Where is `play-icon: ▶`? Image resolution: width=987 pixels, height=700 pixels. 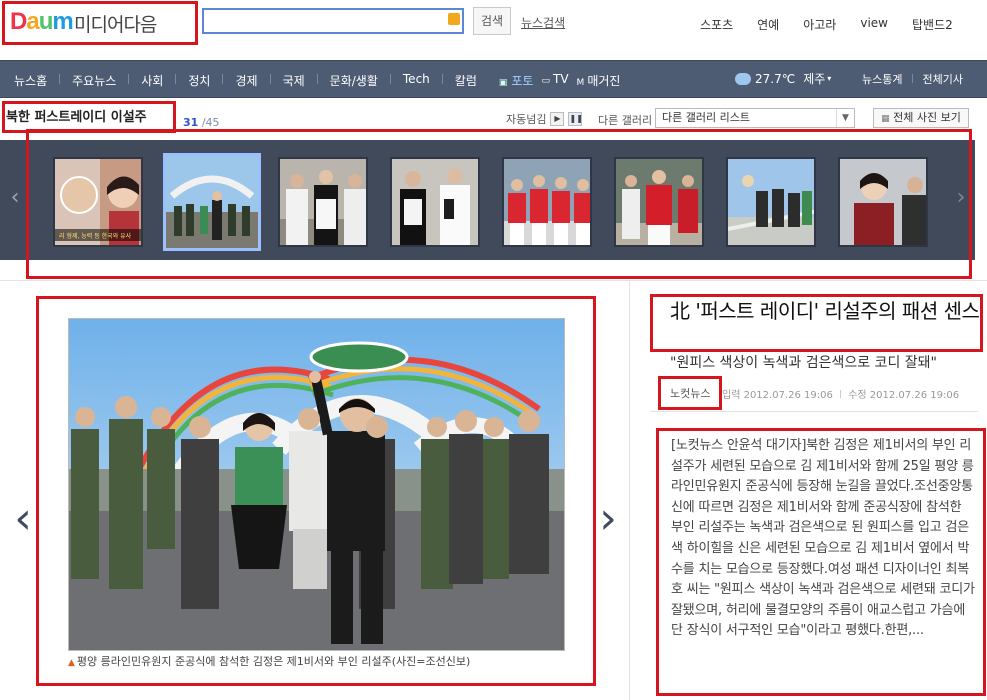 play-icon: ▶ is located at coordinates (557, 119).